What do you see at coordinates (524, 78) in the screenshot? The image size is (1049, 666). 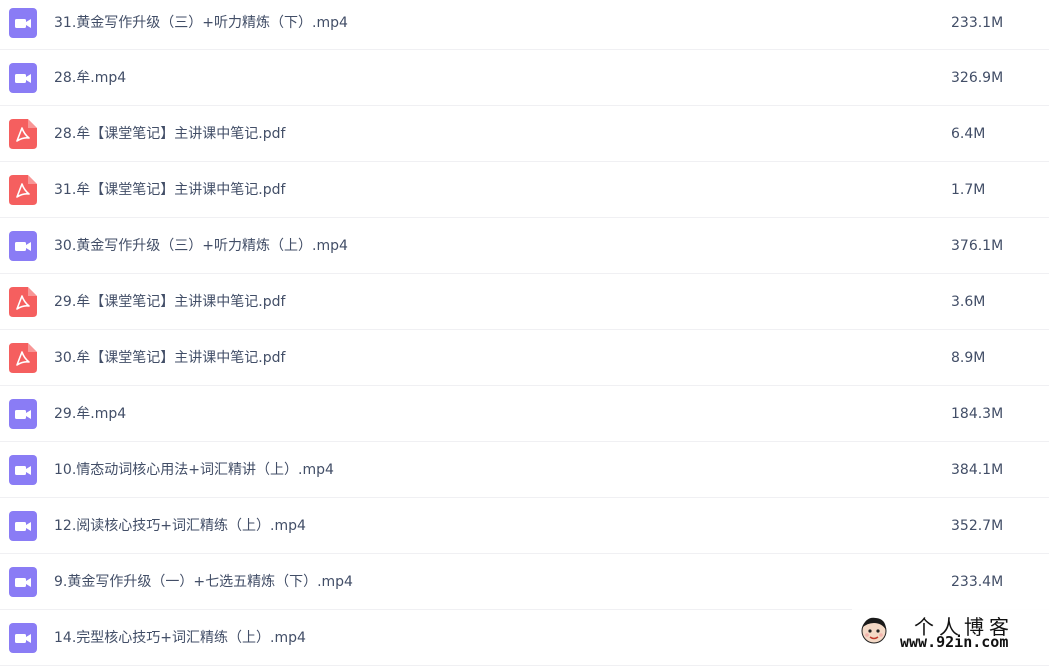 I see `file-row: 28.牟.mp4 326.9M` at bounding box center [524, 78].